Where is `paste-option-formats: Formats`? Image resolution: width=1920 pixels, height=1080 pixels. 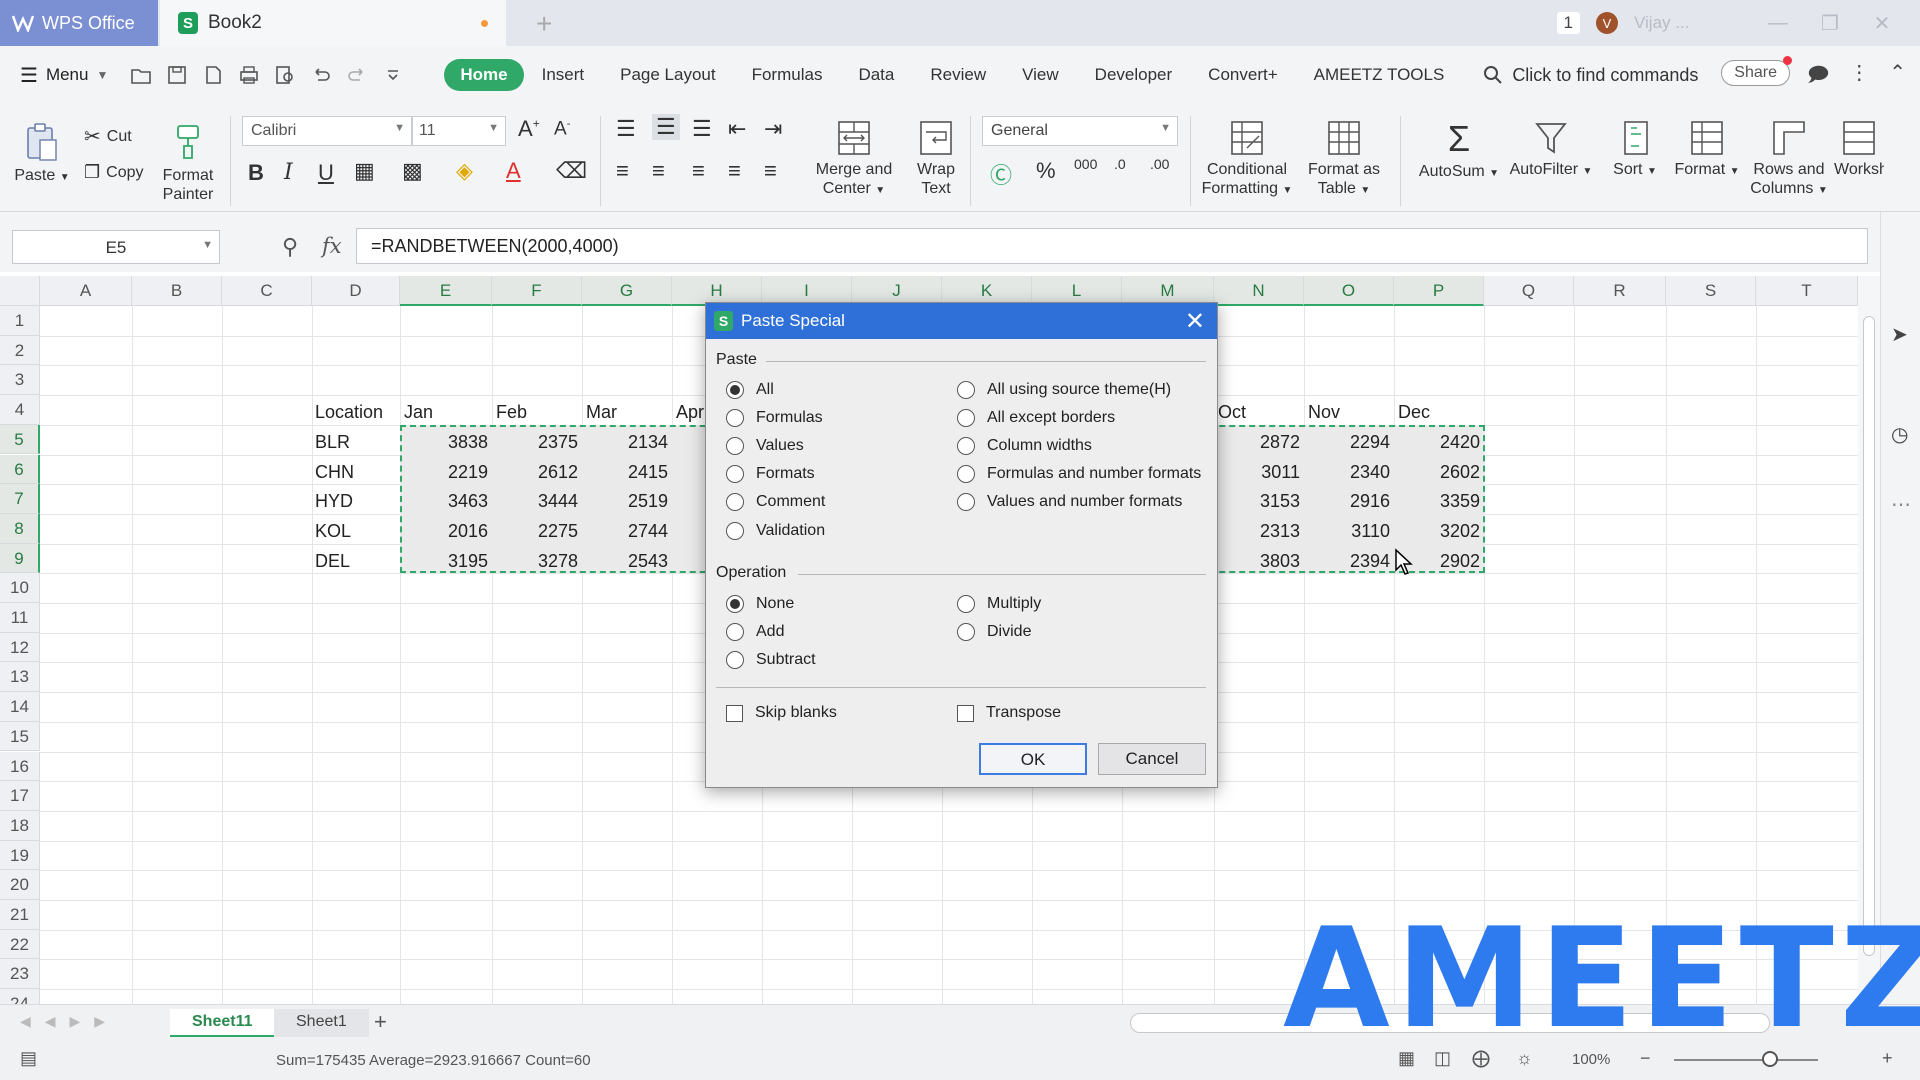
paste-option-formats: Formats is located at coordinates (770, 474).